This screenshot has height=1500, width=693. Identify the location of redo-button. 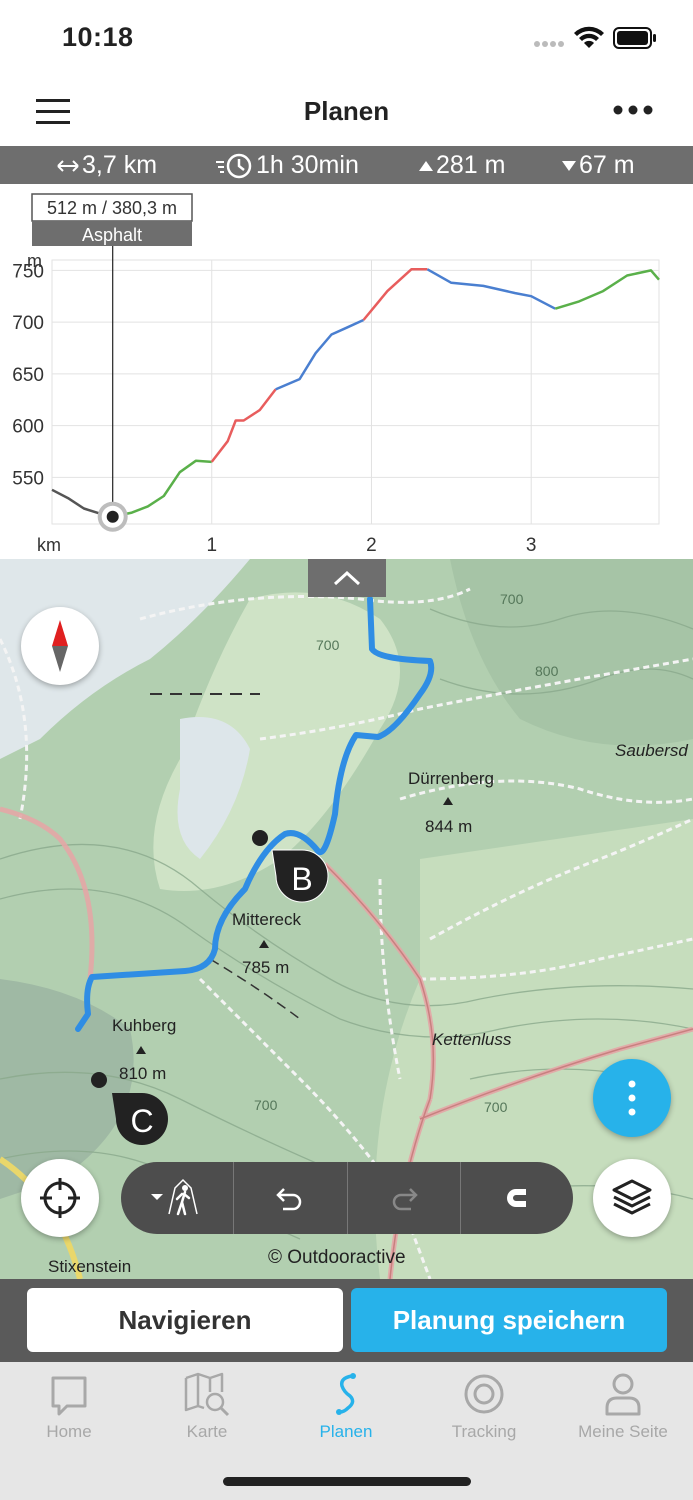
(404, 1198).